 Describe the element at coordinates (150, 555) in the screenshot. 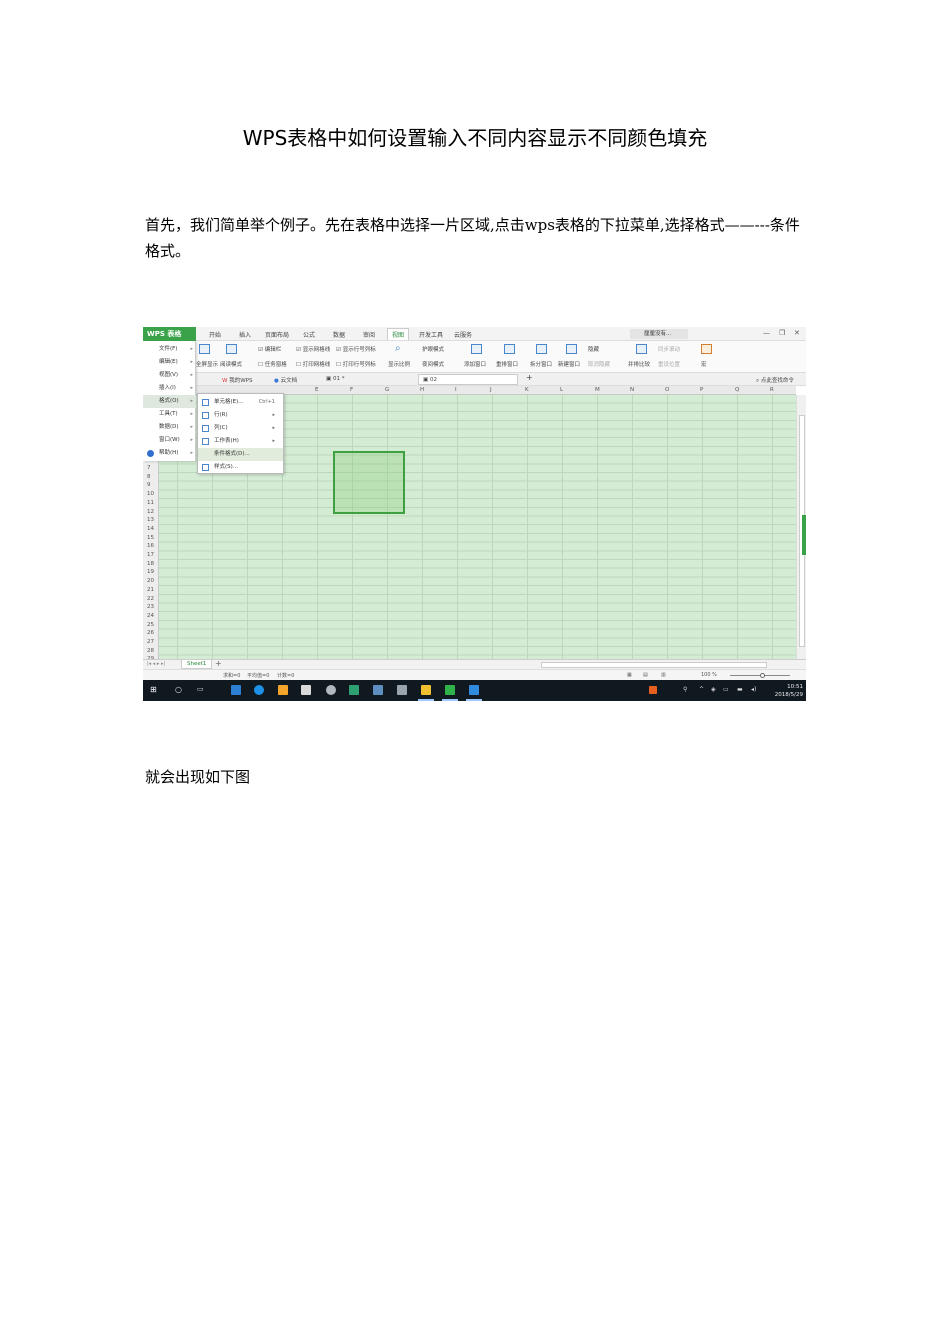

I see `row-header: 17` at that location.